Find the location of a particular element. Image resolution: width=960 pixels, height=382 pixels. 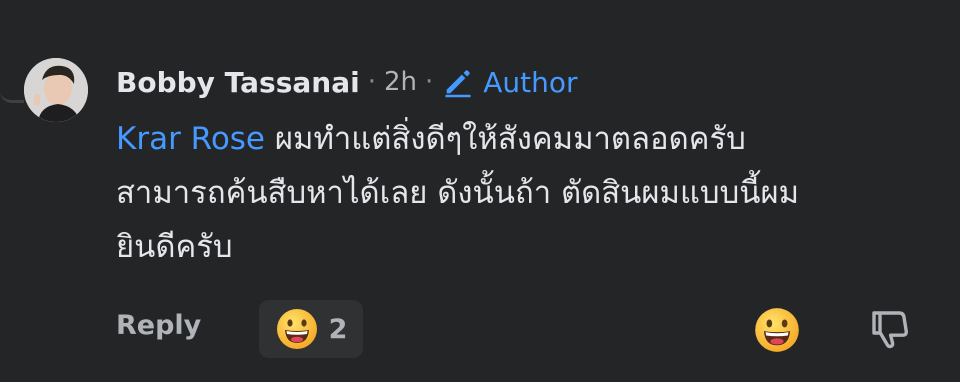

thread-connector-line is located at coordinates (12, 94).